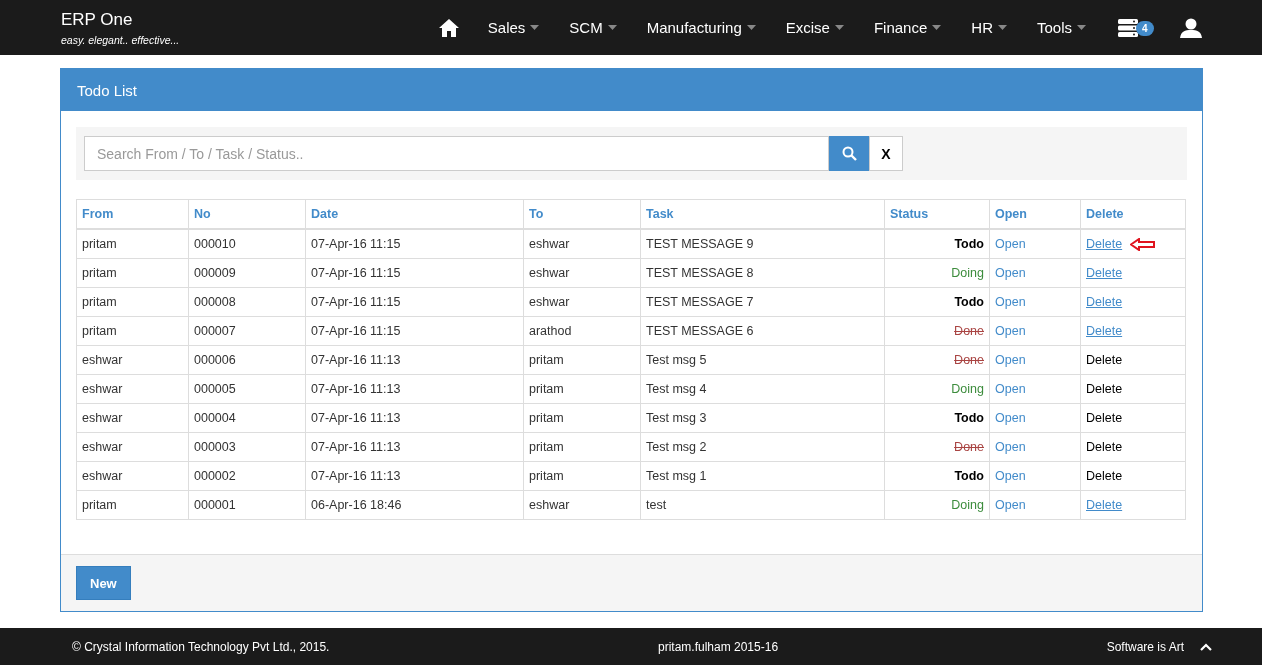 The width and height of the screenshot is (1262, 665). What do you see at coordinates (701, 27) in the screenshot?
I see `nav-menu-item: Manufacturing` at bounding box center [701, 27].